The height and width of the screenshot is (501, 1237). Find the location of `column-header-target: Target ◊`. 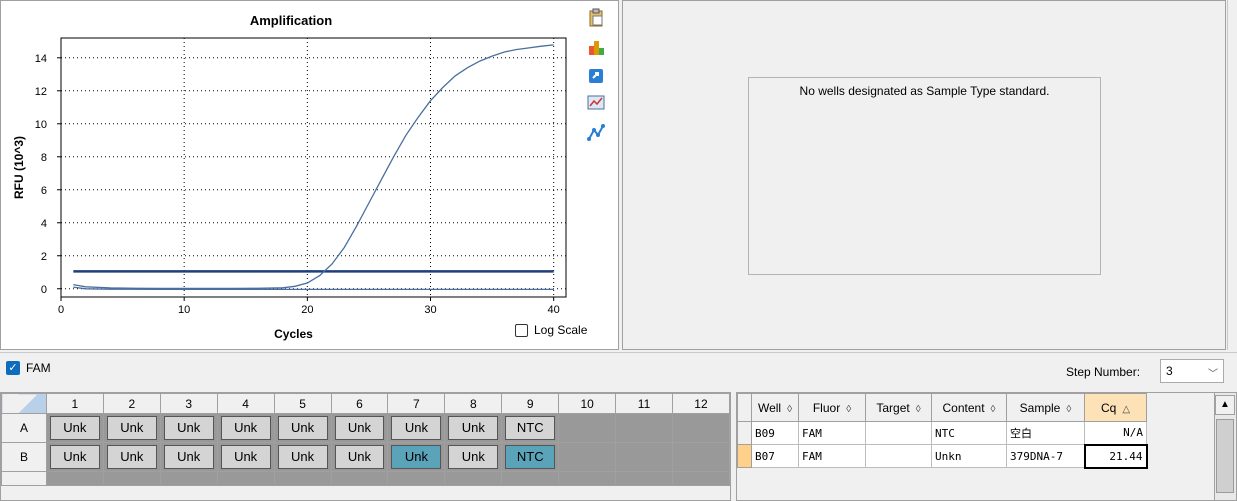

column-header-target: Target ◊ is located at coordinates (898, 407).